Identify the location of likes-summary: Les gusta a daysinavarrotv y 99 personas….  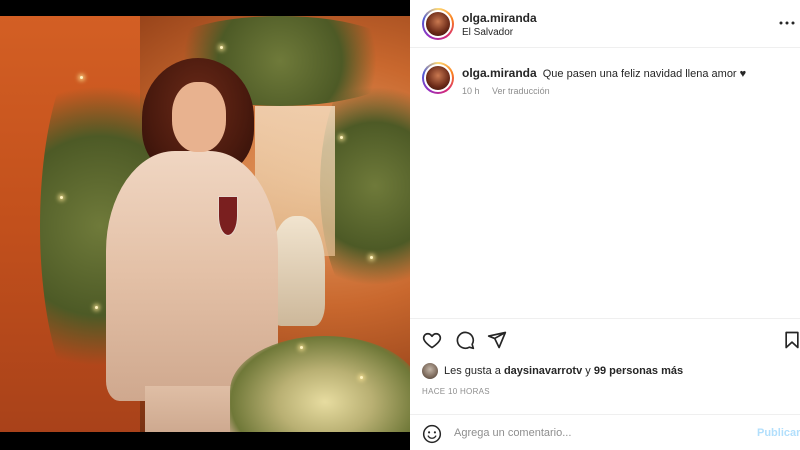
(552, 371).